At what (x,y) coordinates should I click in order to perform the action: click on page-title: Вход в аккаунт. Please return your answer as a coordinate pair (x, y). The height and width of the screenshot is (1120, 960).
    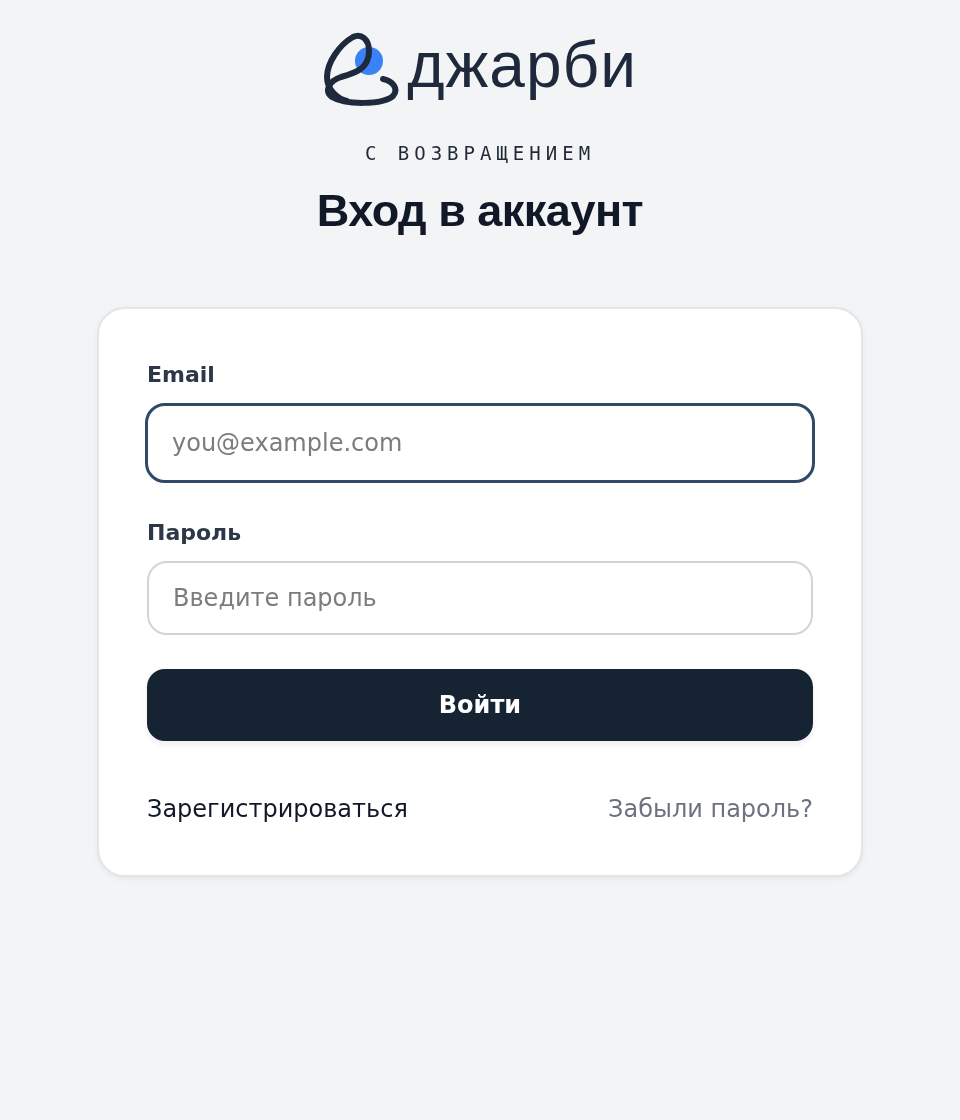
    Looking at the image, I should click on (480, 211).